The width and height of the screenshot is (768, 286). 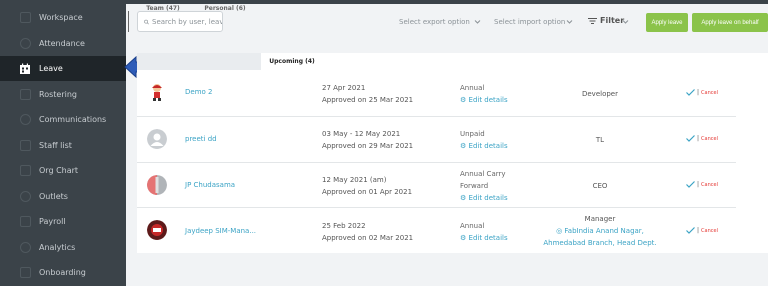 I want to click on sidebar-item-attendance: Attendance, so click(x=63, y=43).